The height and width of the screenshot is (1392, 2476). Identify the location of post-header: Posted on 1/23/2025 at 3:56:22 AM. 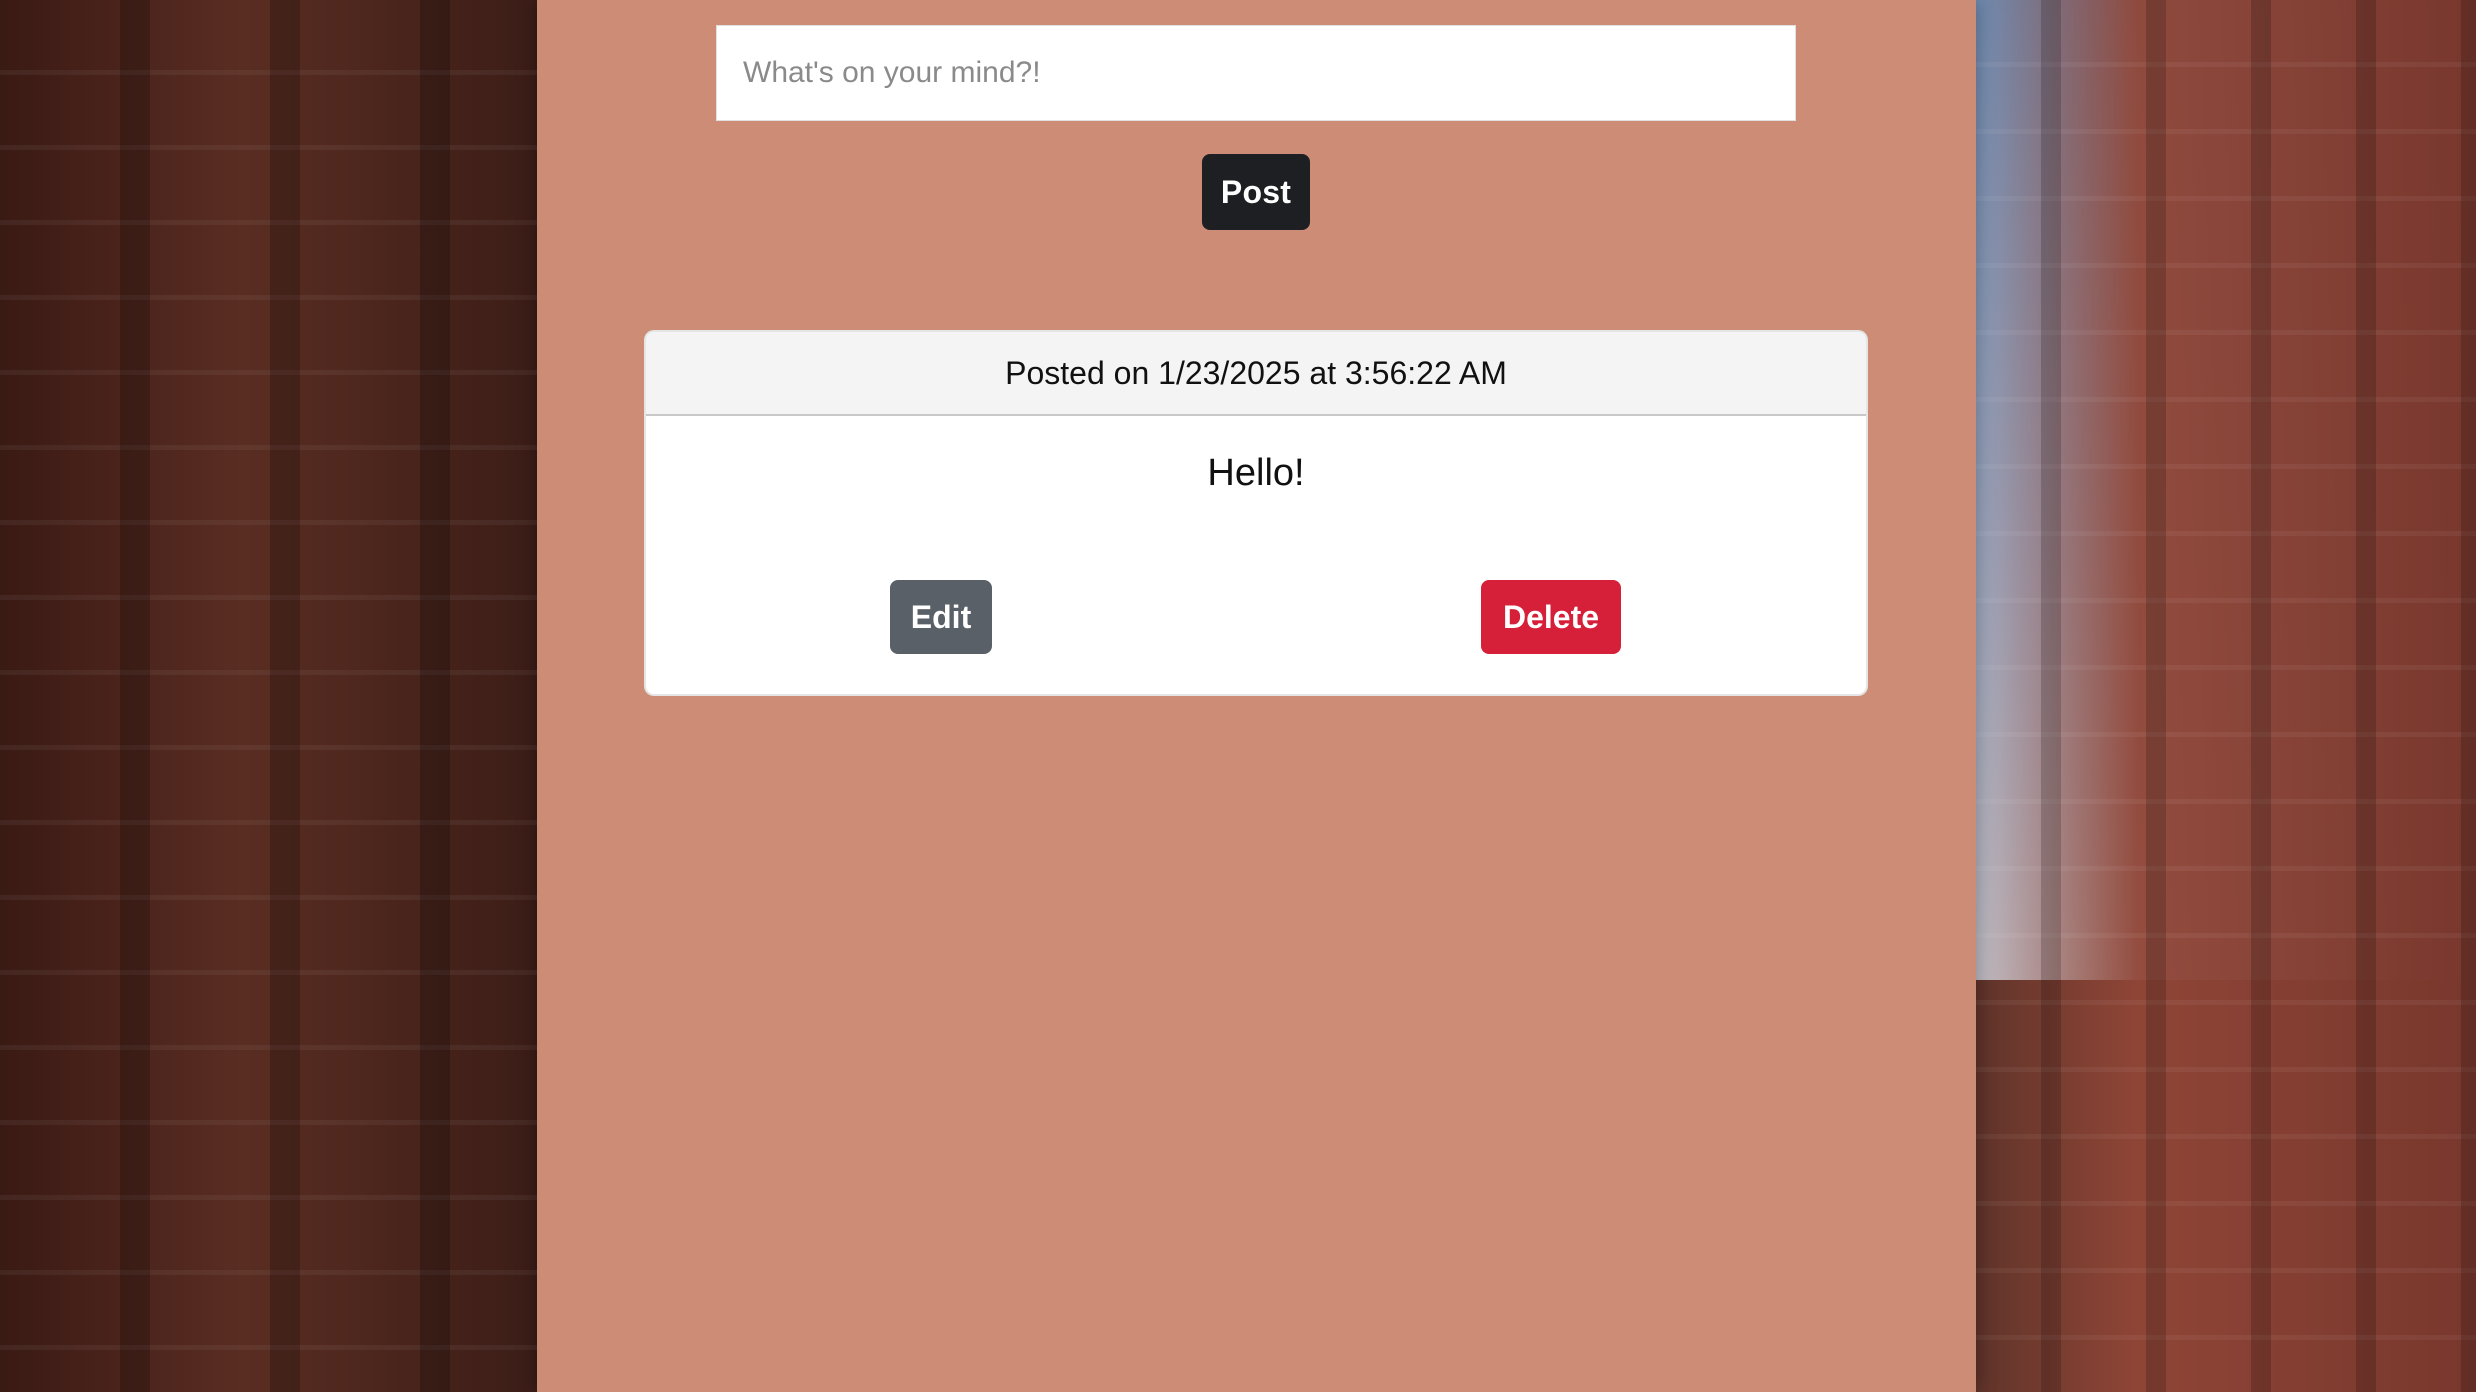
(1256, 374).